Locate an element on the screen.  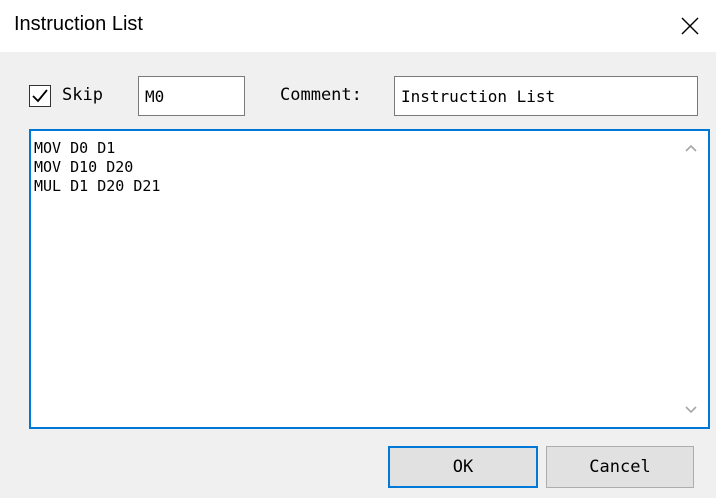
skip-input is located at coordinates (191, 96).